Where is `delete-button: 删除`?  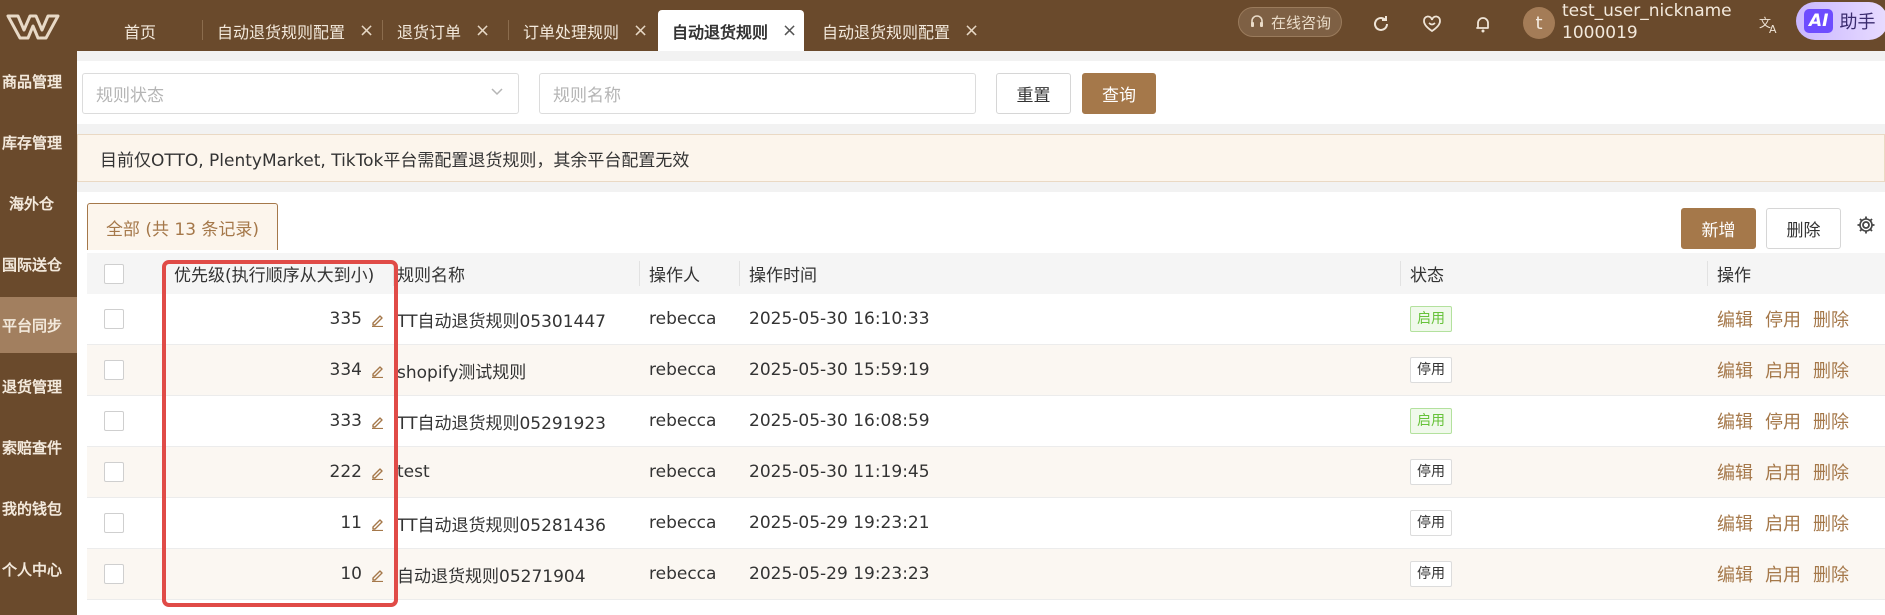
delete-button: 删除 is located at coordinates (1803, 228).